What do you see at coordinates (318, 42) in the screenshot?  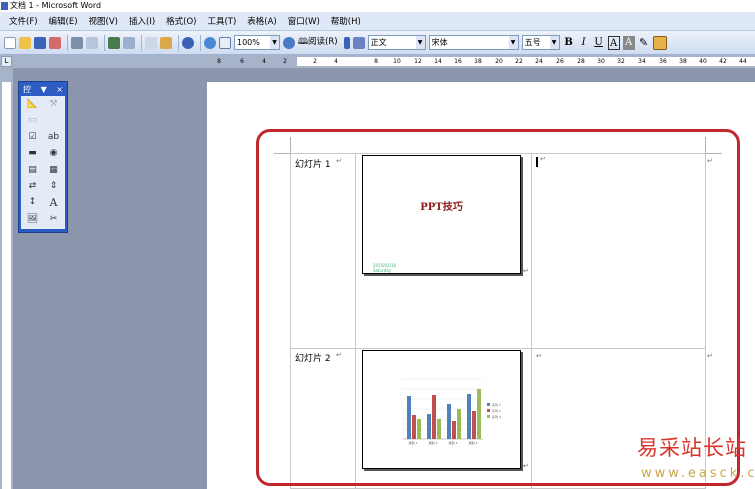 I see `read-mode-button: 🕮阅读(R)` at bounding box center [318, 42].